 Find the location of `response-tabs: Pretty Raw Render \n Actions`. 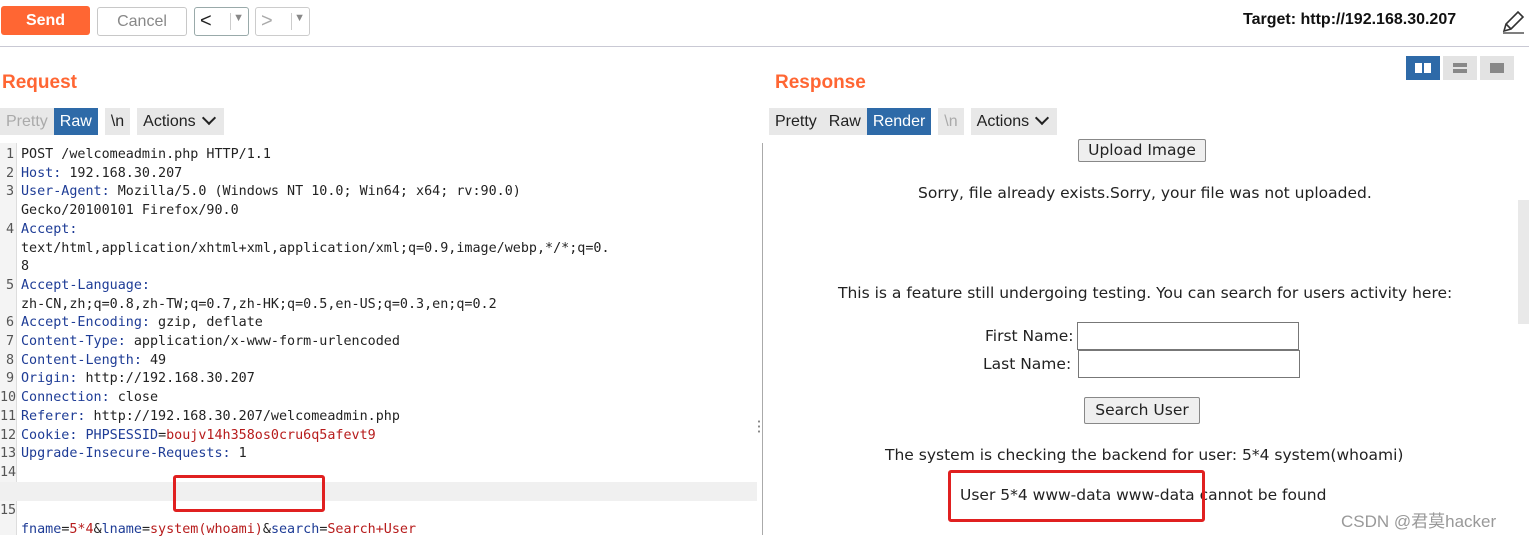

response-tabs: Pretty Raw Render \n Actions is located at coordinates (913, 121).